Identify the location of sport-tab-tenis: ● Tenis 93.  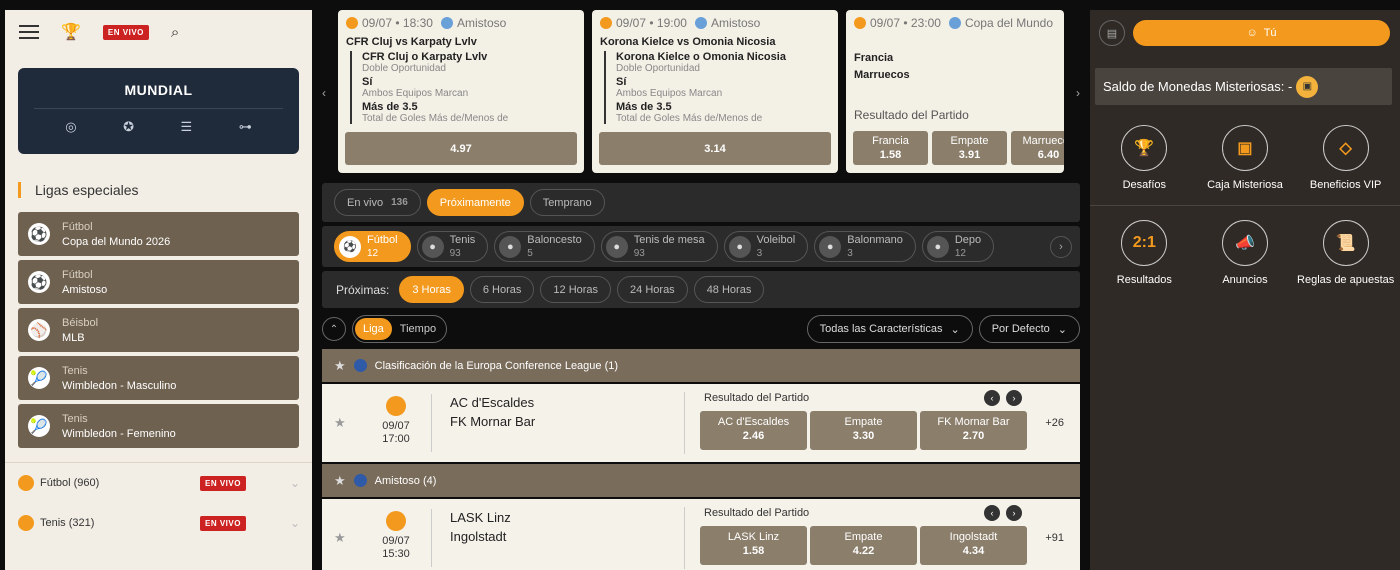
(452, 246).